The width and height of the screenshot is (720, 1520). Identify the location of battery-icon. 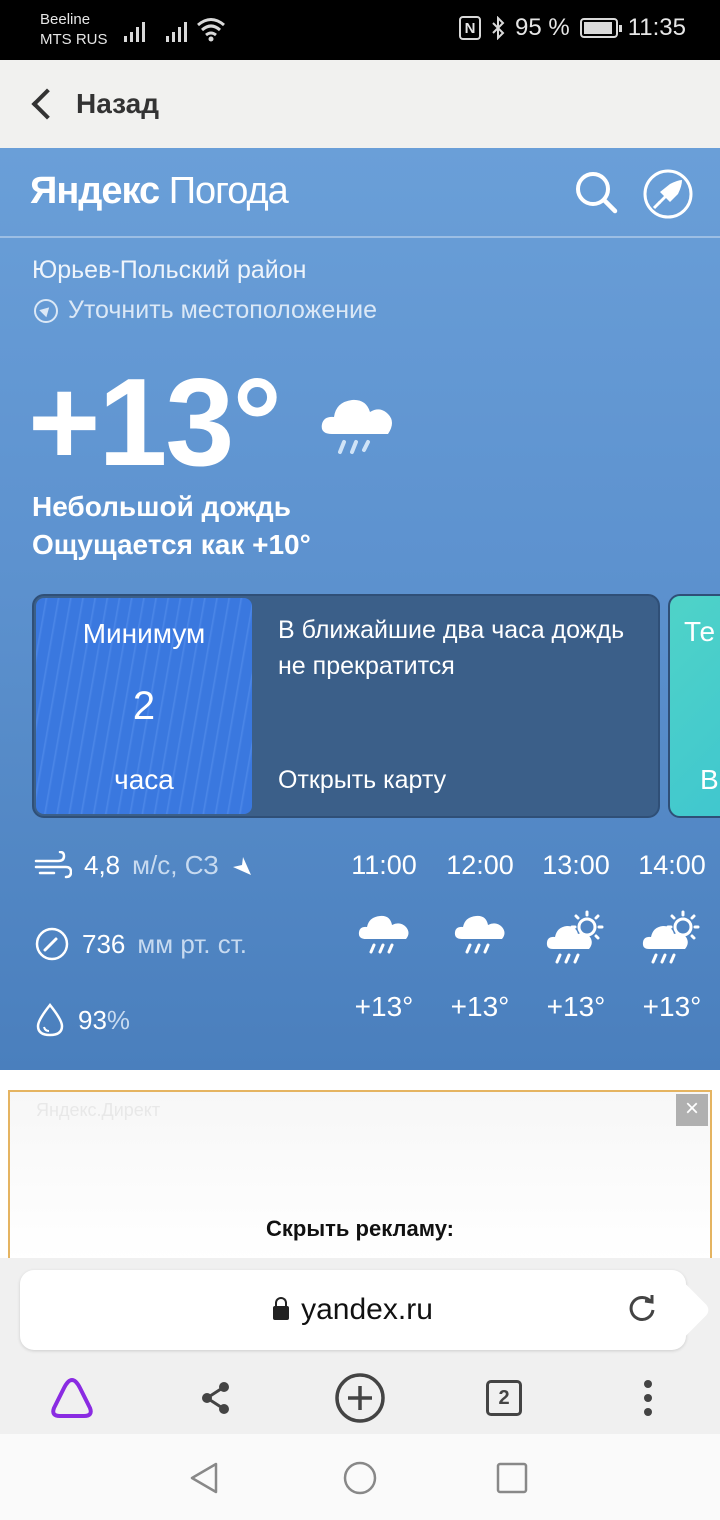
(600, 28).